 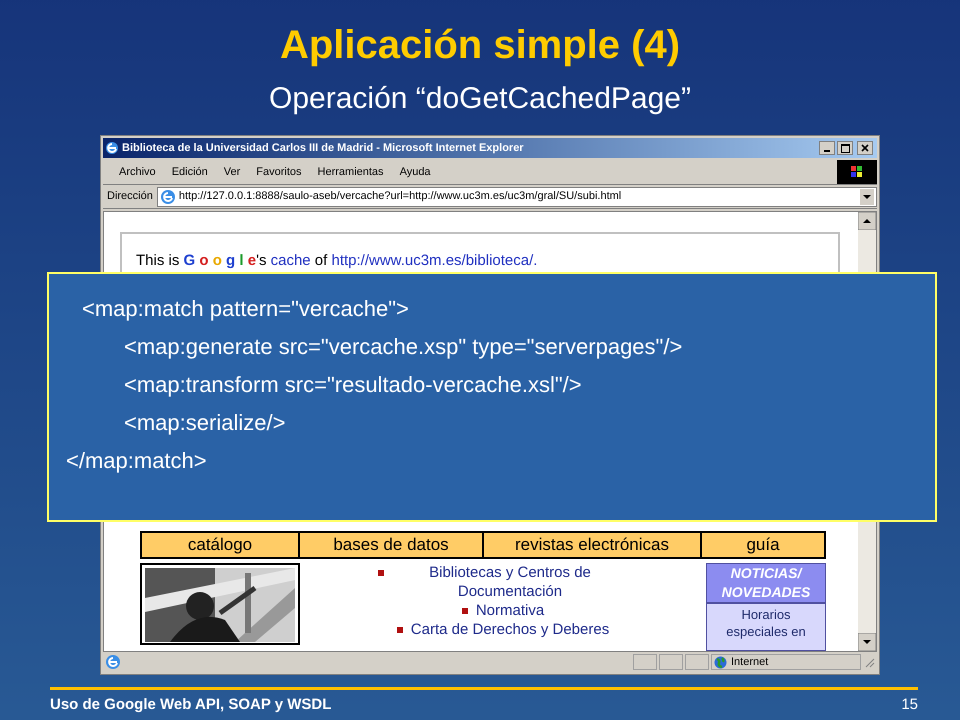 I want to click on code-line: <map:generate src="vercache.xsp" type="serverpages"/>, so click(x=403, y=347).